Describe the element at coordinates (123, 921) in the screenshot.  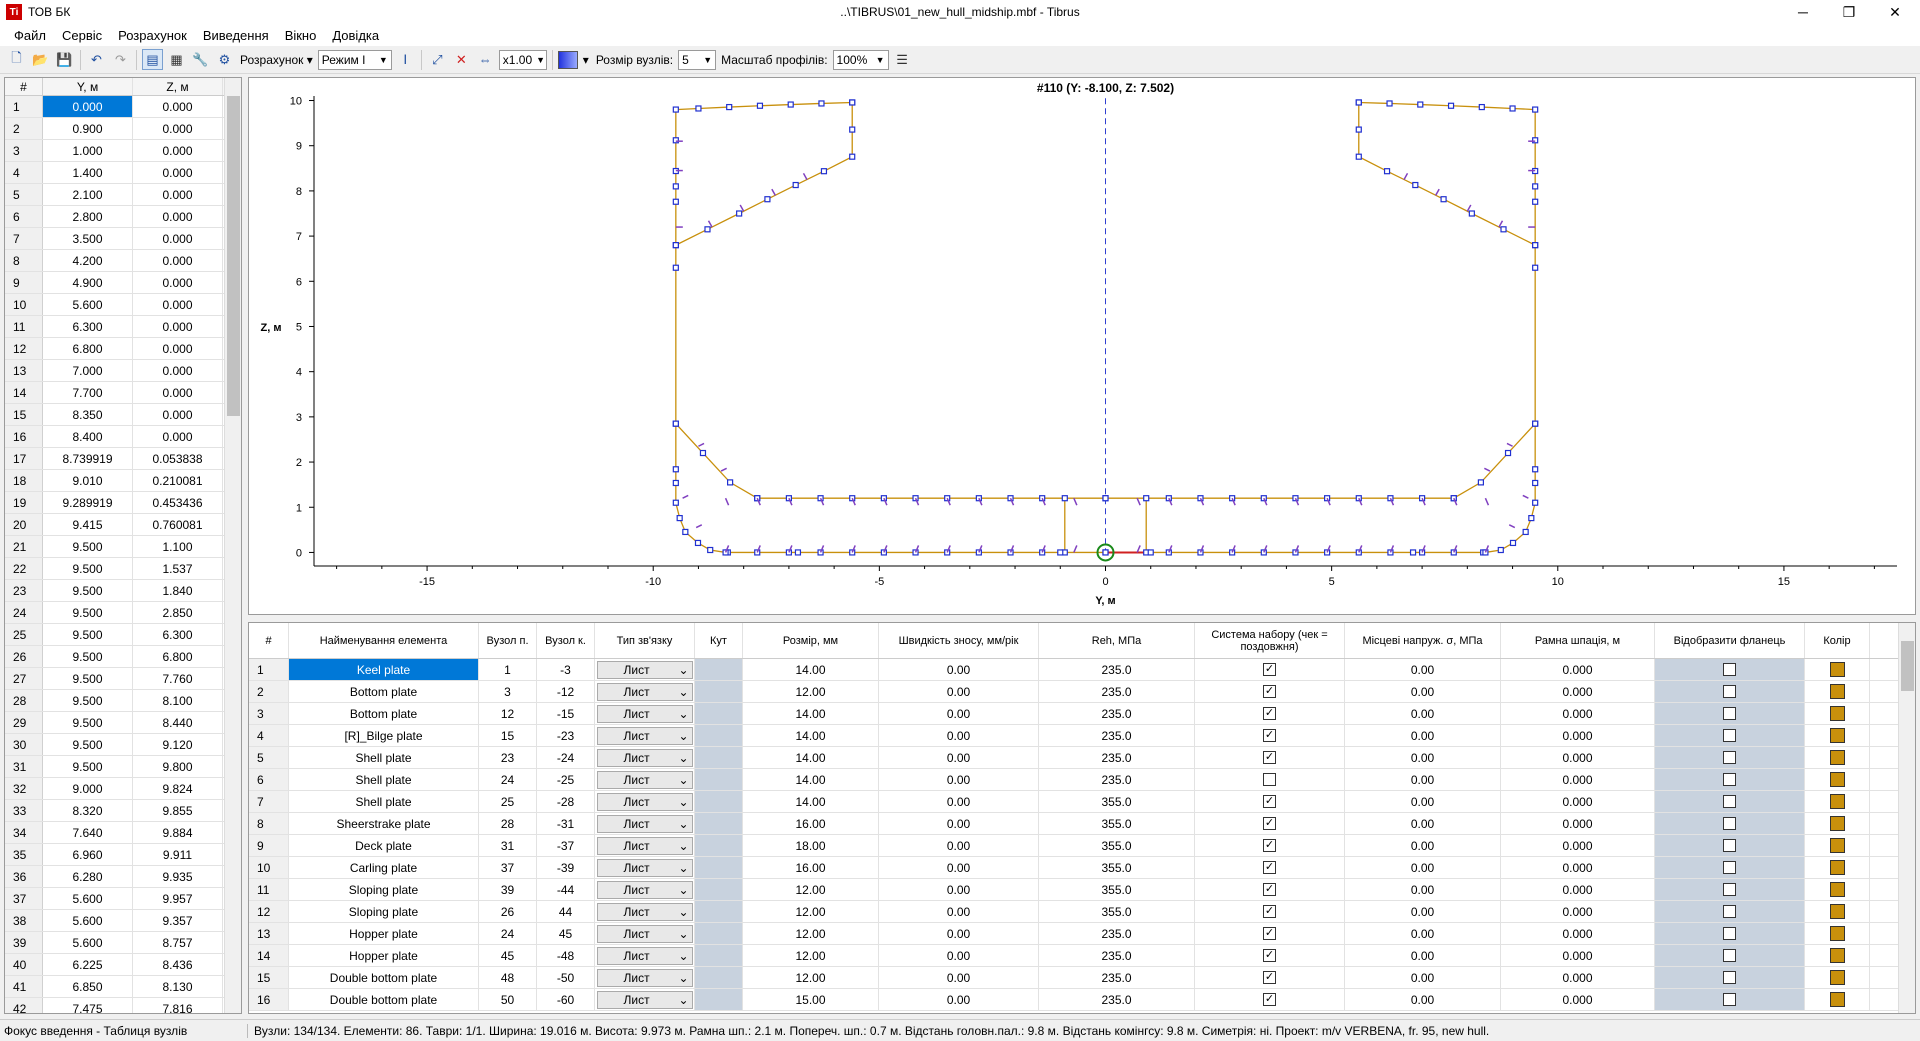
I see `node-row: 38 5.600 9.357` at that location.